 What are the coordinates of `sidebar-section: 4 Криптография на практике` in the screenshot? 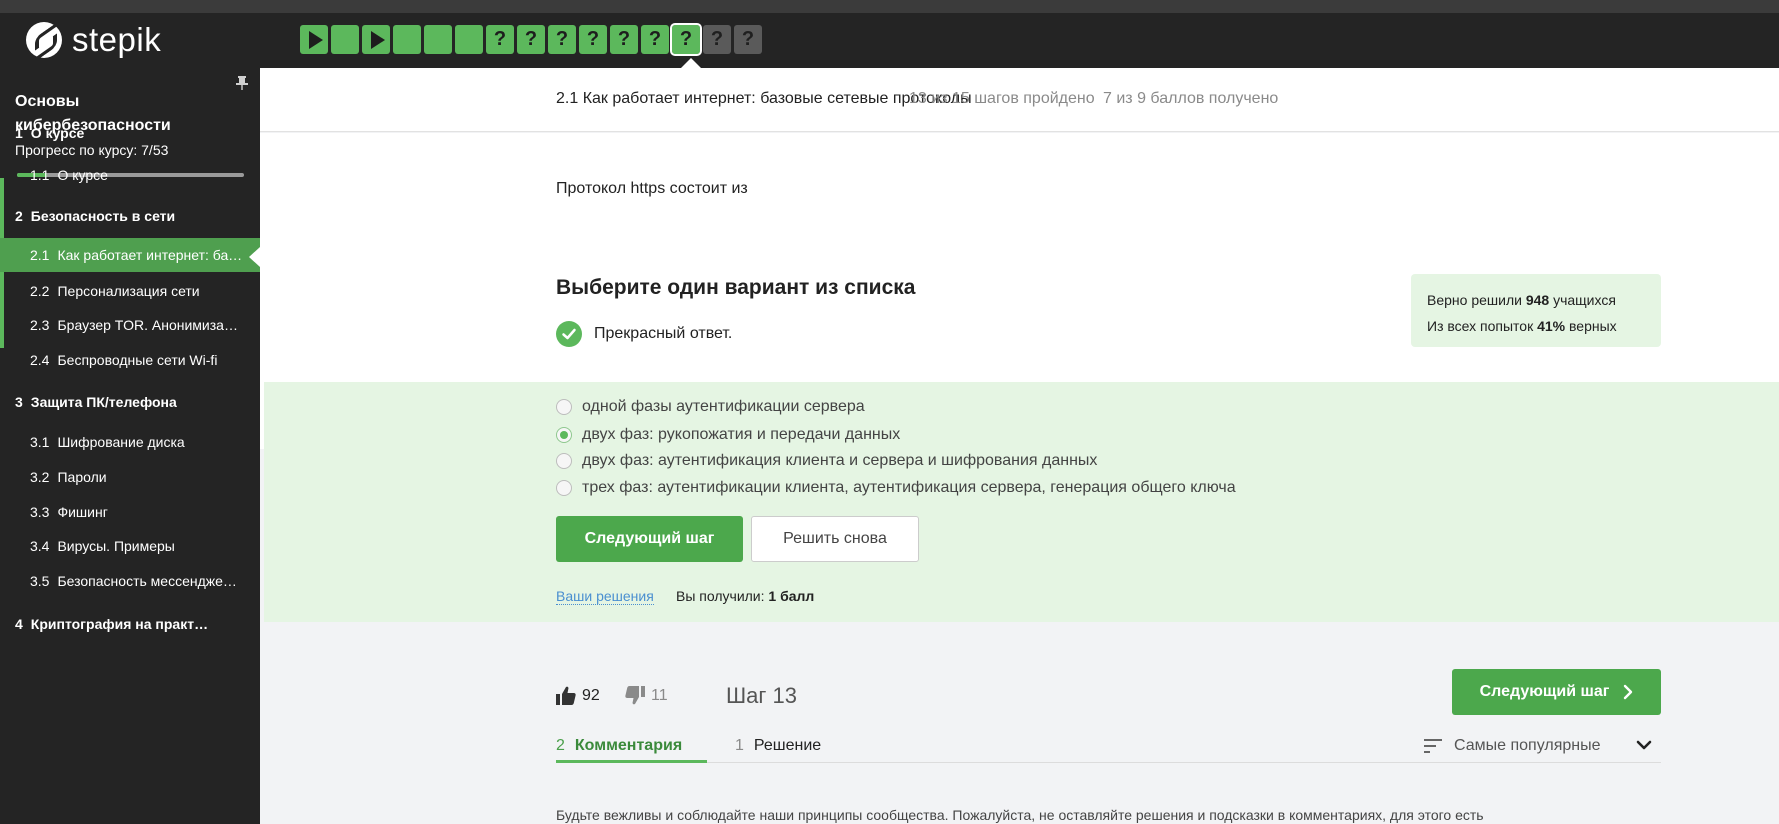 It's located at (130, 624).